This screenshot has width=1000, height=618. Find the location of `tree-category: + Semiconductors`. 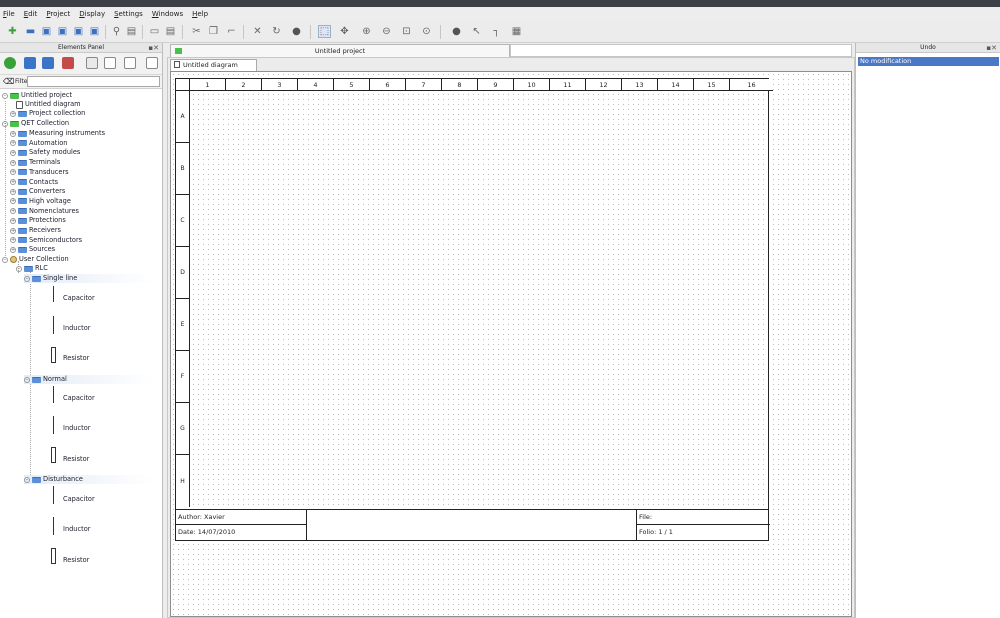

tree-category: + Semiconductors is located at coordinates (46, 240).